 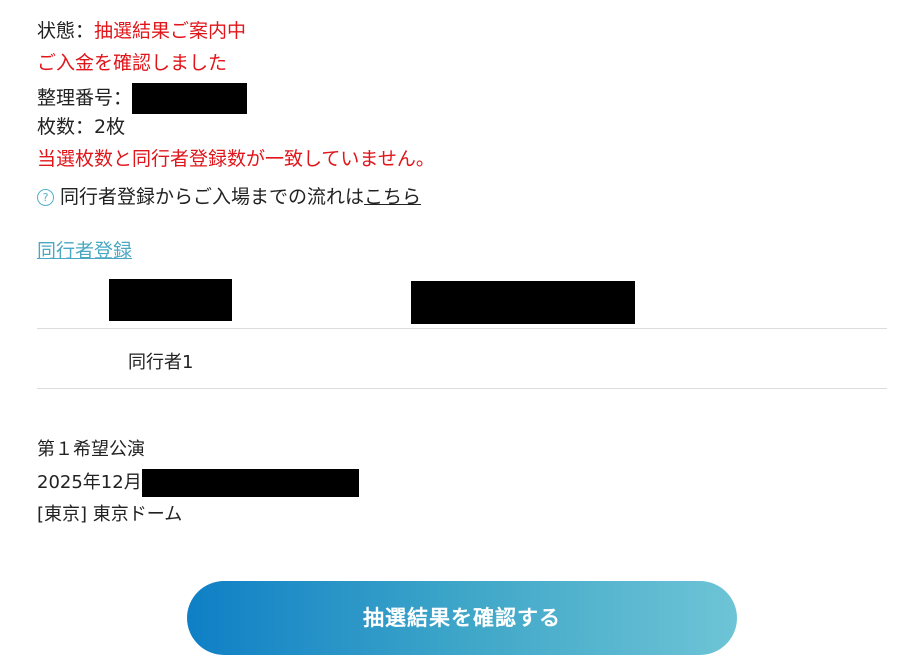 I want to click on redacted-name-block, so click(x=170, y=300).